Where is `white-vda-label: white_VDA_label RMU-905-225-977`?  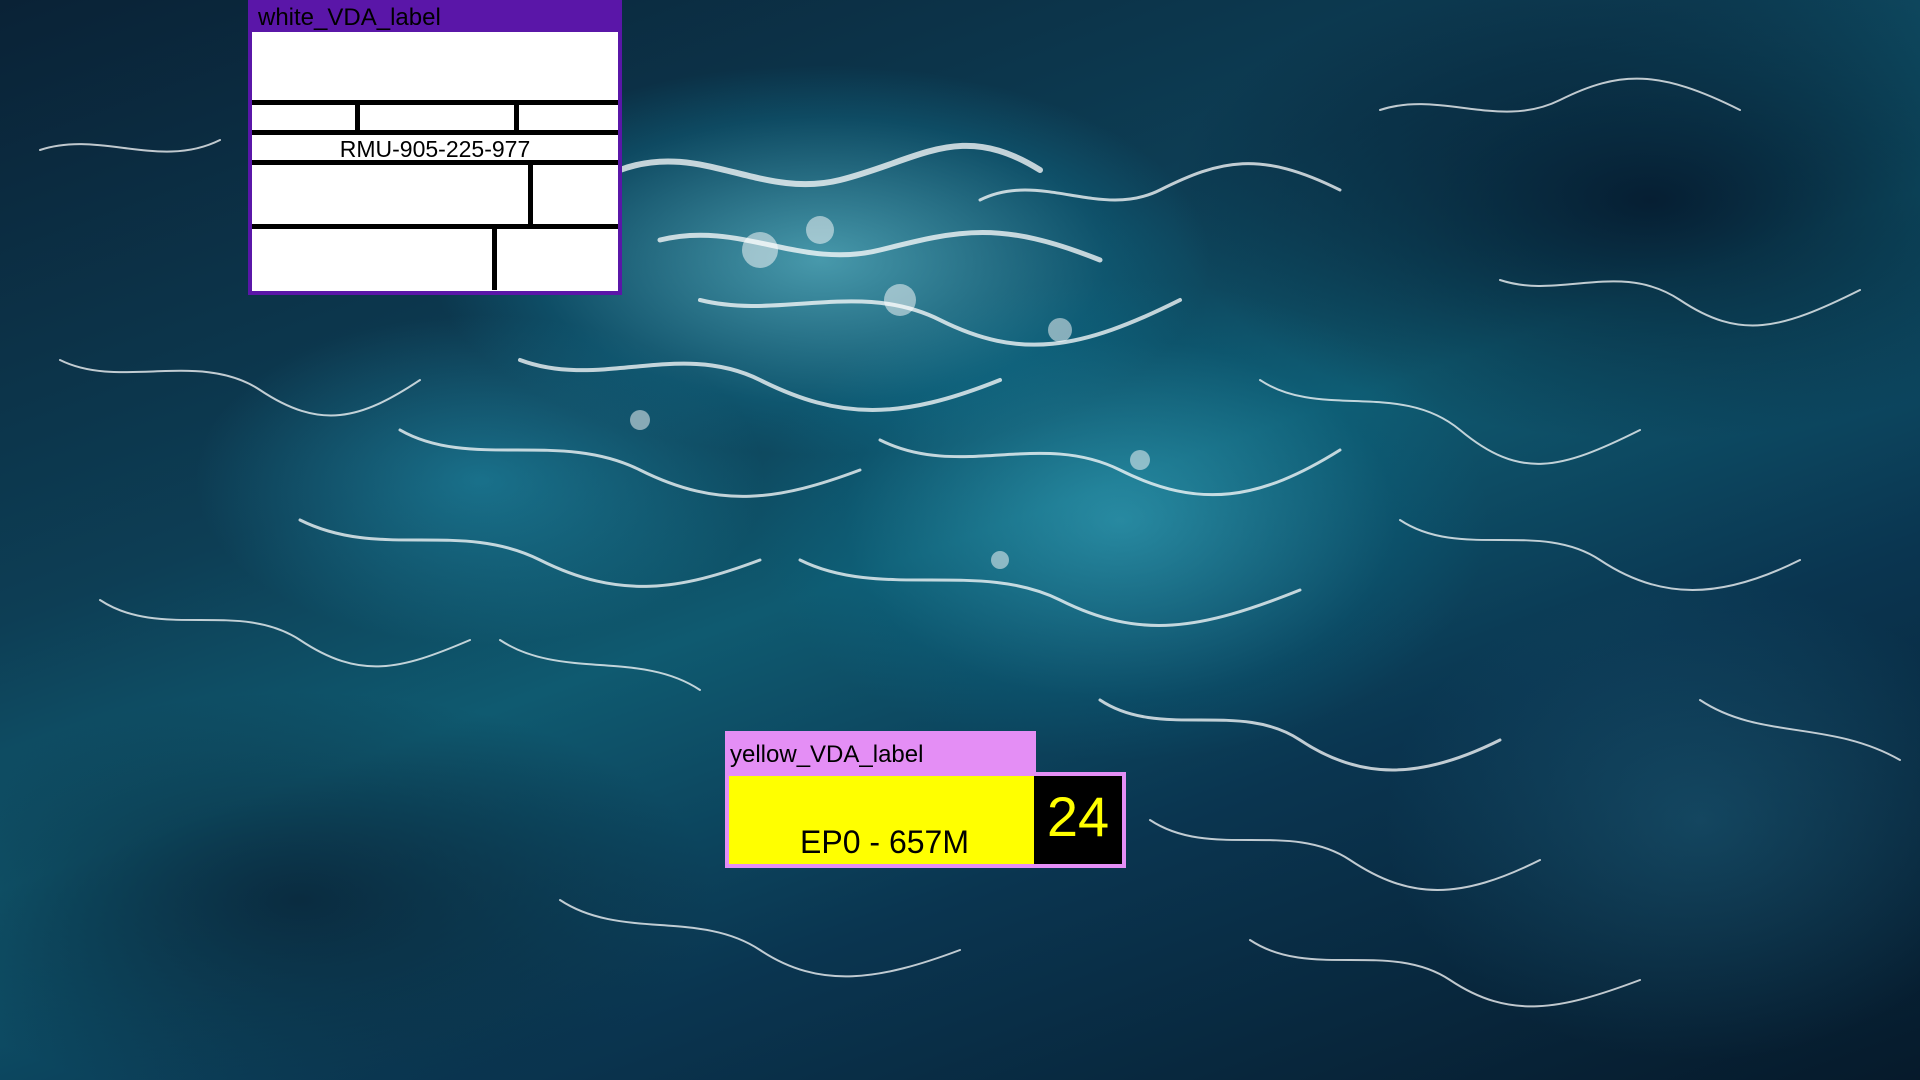
white-vda-label: white_VDA_label RMU-905-225-977 is located at coordinates (435, 147).